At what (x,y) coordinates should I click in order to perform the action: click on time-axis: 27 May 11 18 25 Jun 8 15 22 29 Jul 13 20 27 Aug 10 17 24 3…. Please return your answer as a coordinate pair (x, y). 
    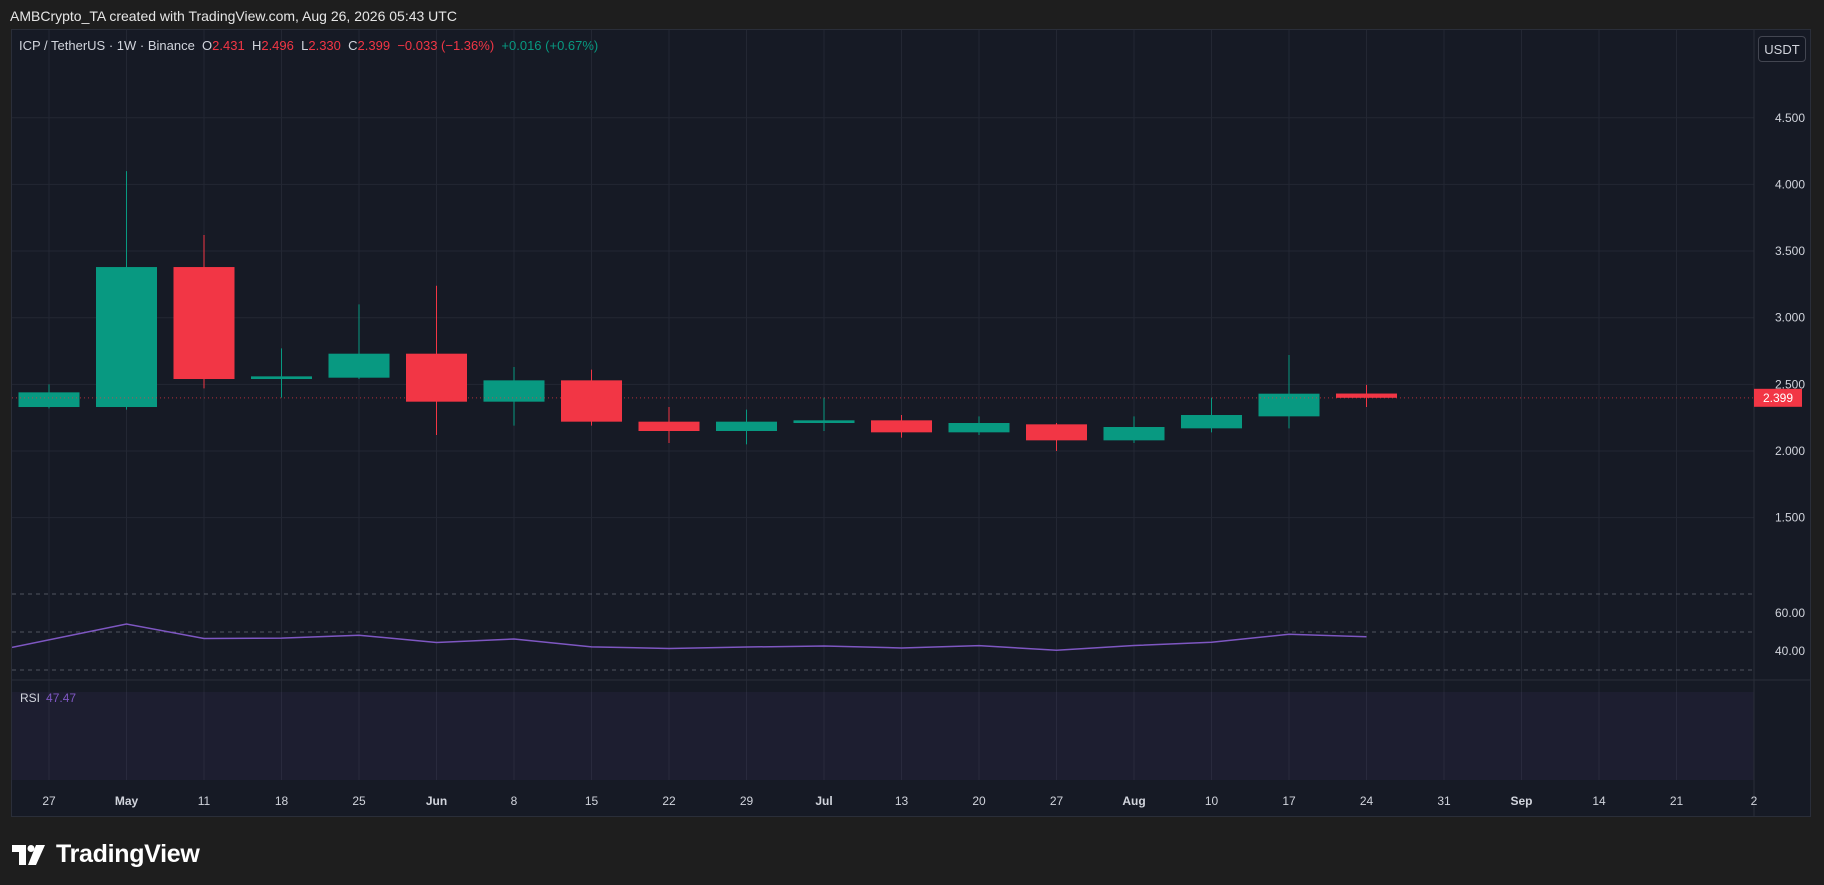
    Looking at the image, I should click on (899, 801).